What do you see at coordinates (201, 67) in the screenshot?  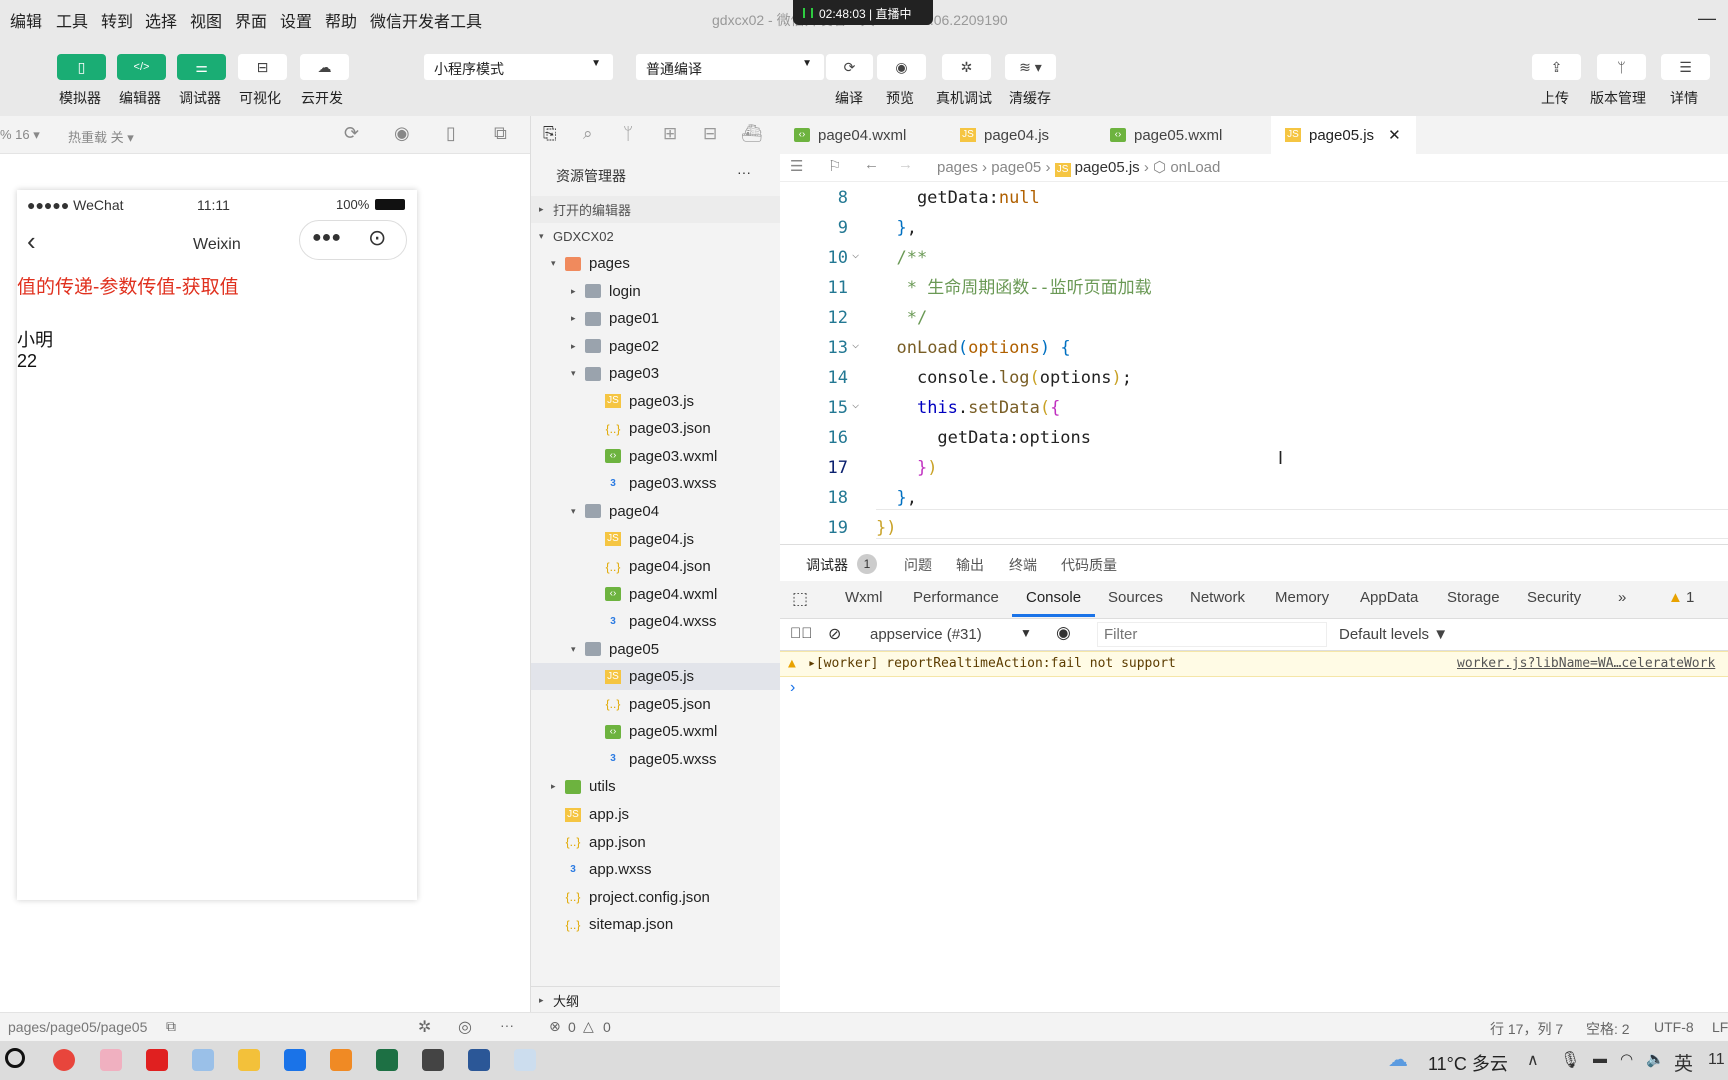 I see `debugger-button: ⚌` at bounding box center [201, 67].